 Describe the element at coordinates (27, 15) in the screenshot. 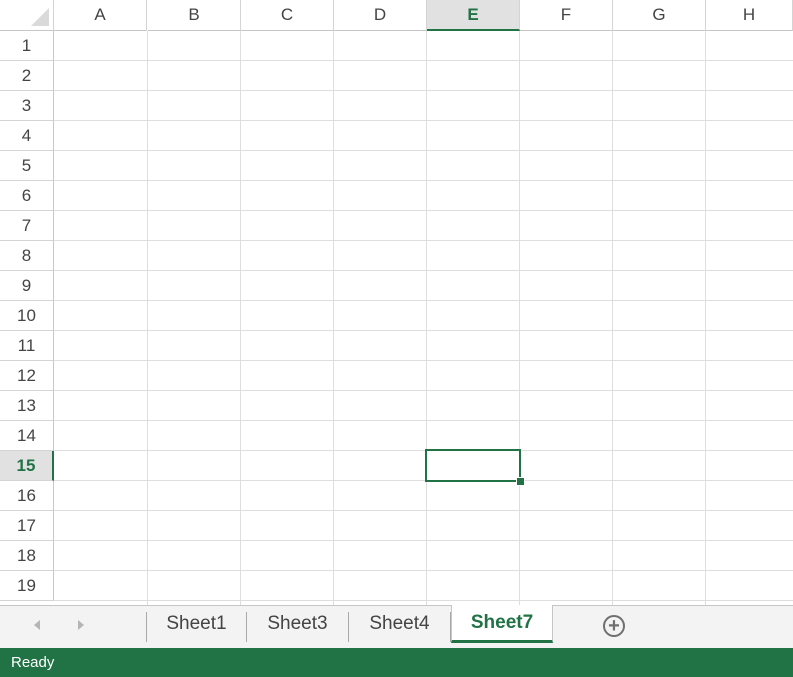

I see `select-all-corner` at that location.